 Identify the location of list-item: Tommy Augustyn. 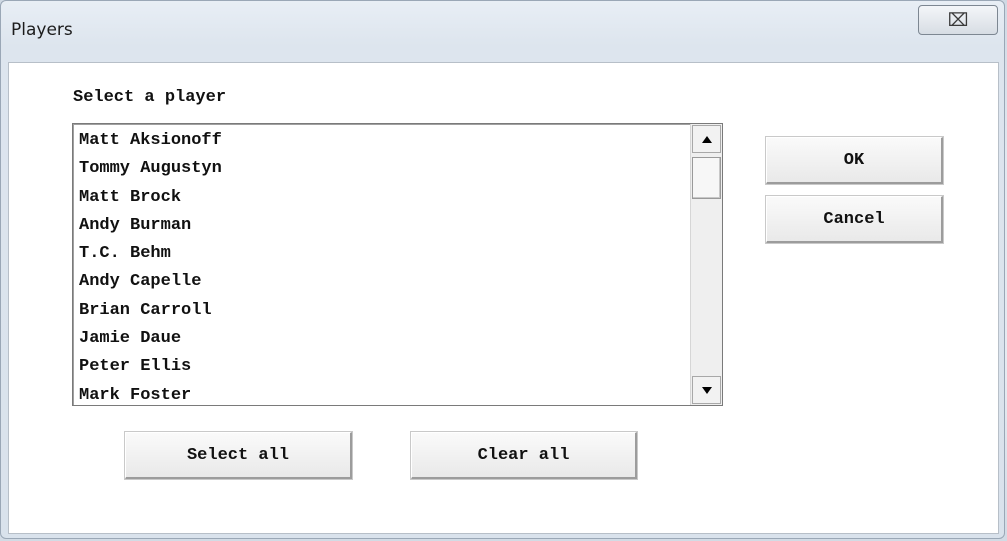
(379, 169).